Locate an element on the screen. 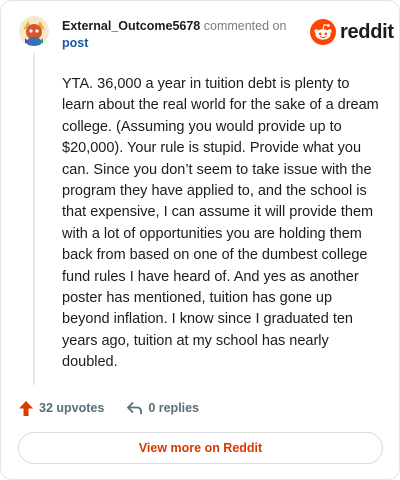 The height and width of the screenshot is (480, 400). reply-button: 0 replies is located at coordinates (162, 408).